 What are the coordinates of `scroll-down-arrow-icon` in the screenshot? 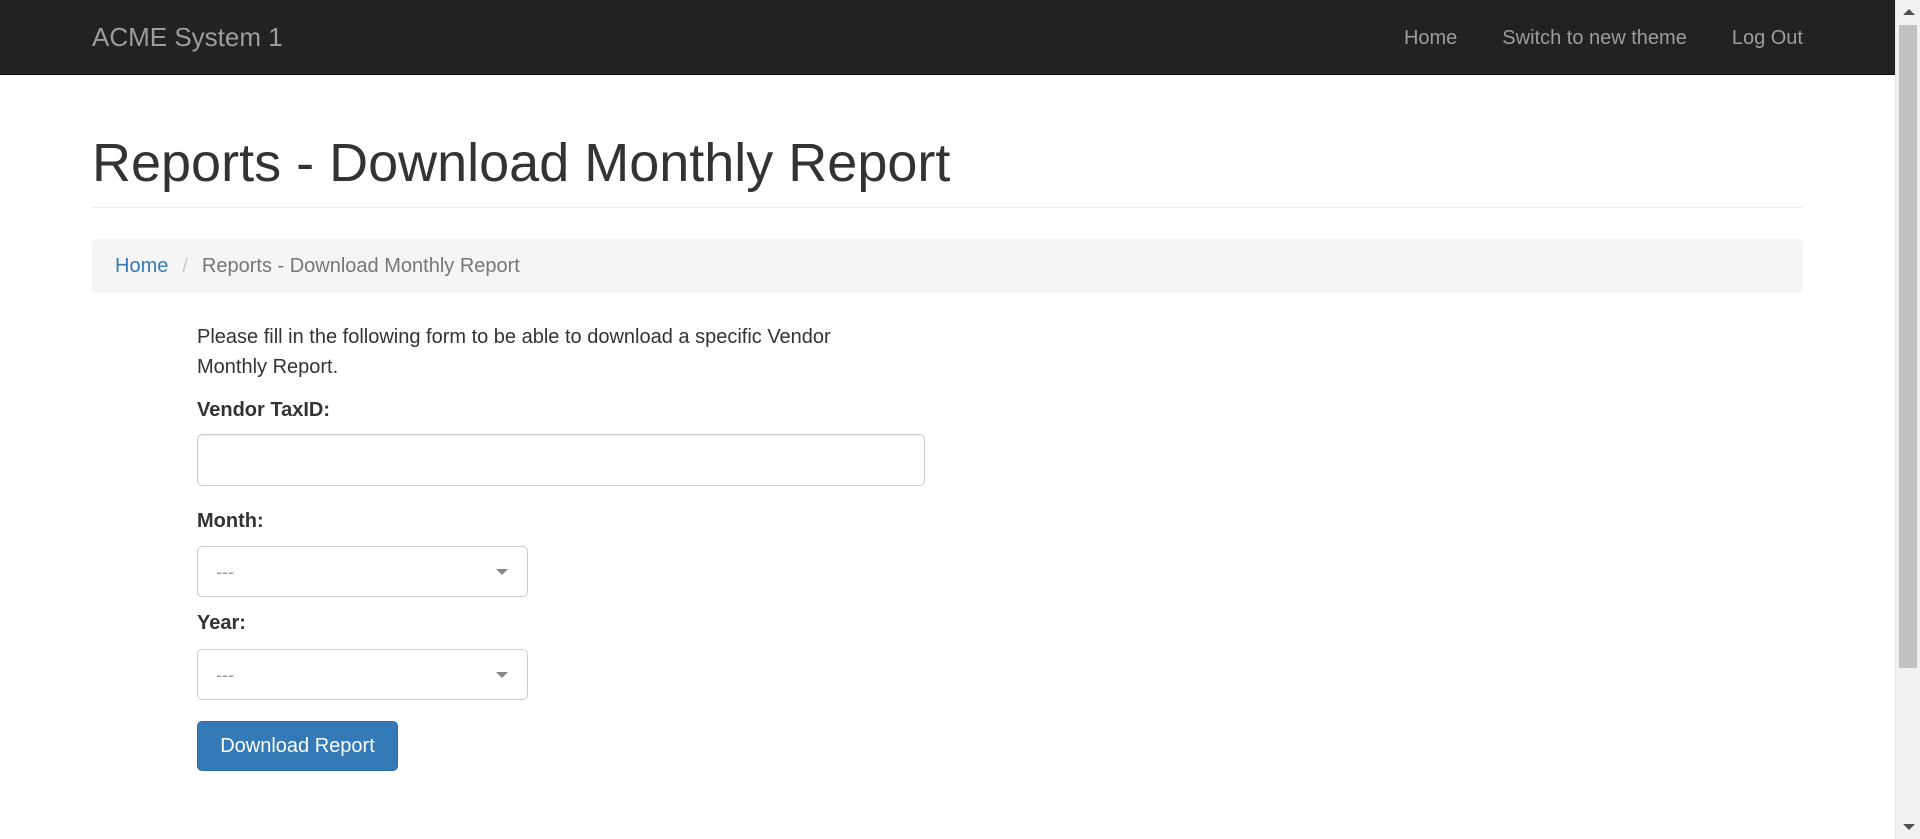 It's located at (1909, 827).